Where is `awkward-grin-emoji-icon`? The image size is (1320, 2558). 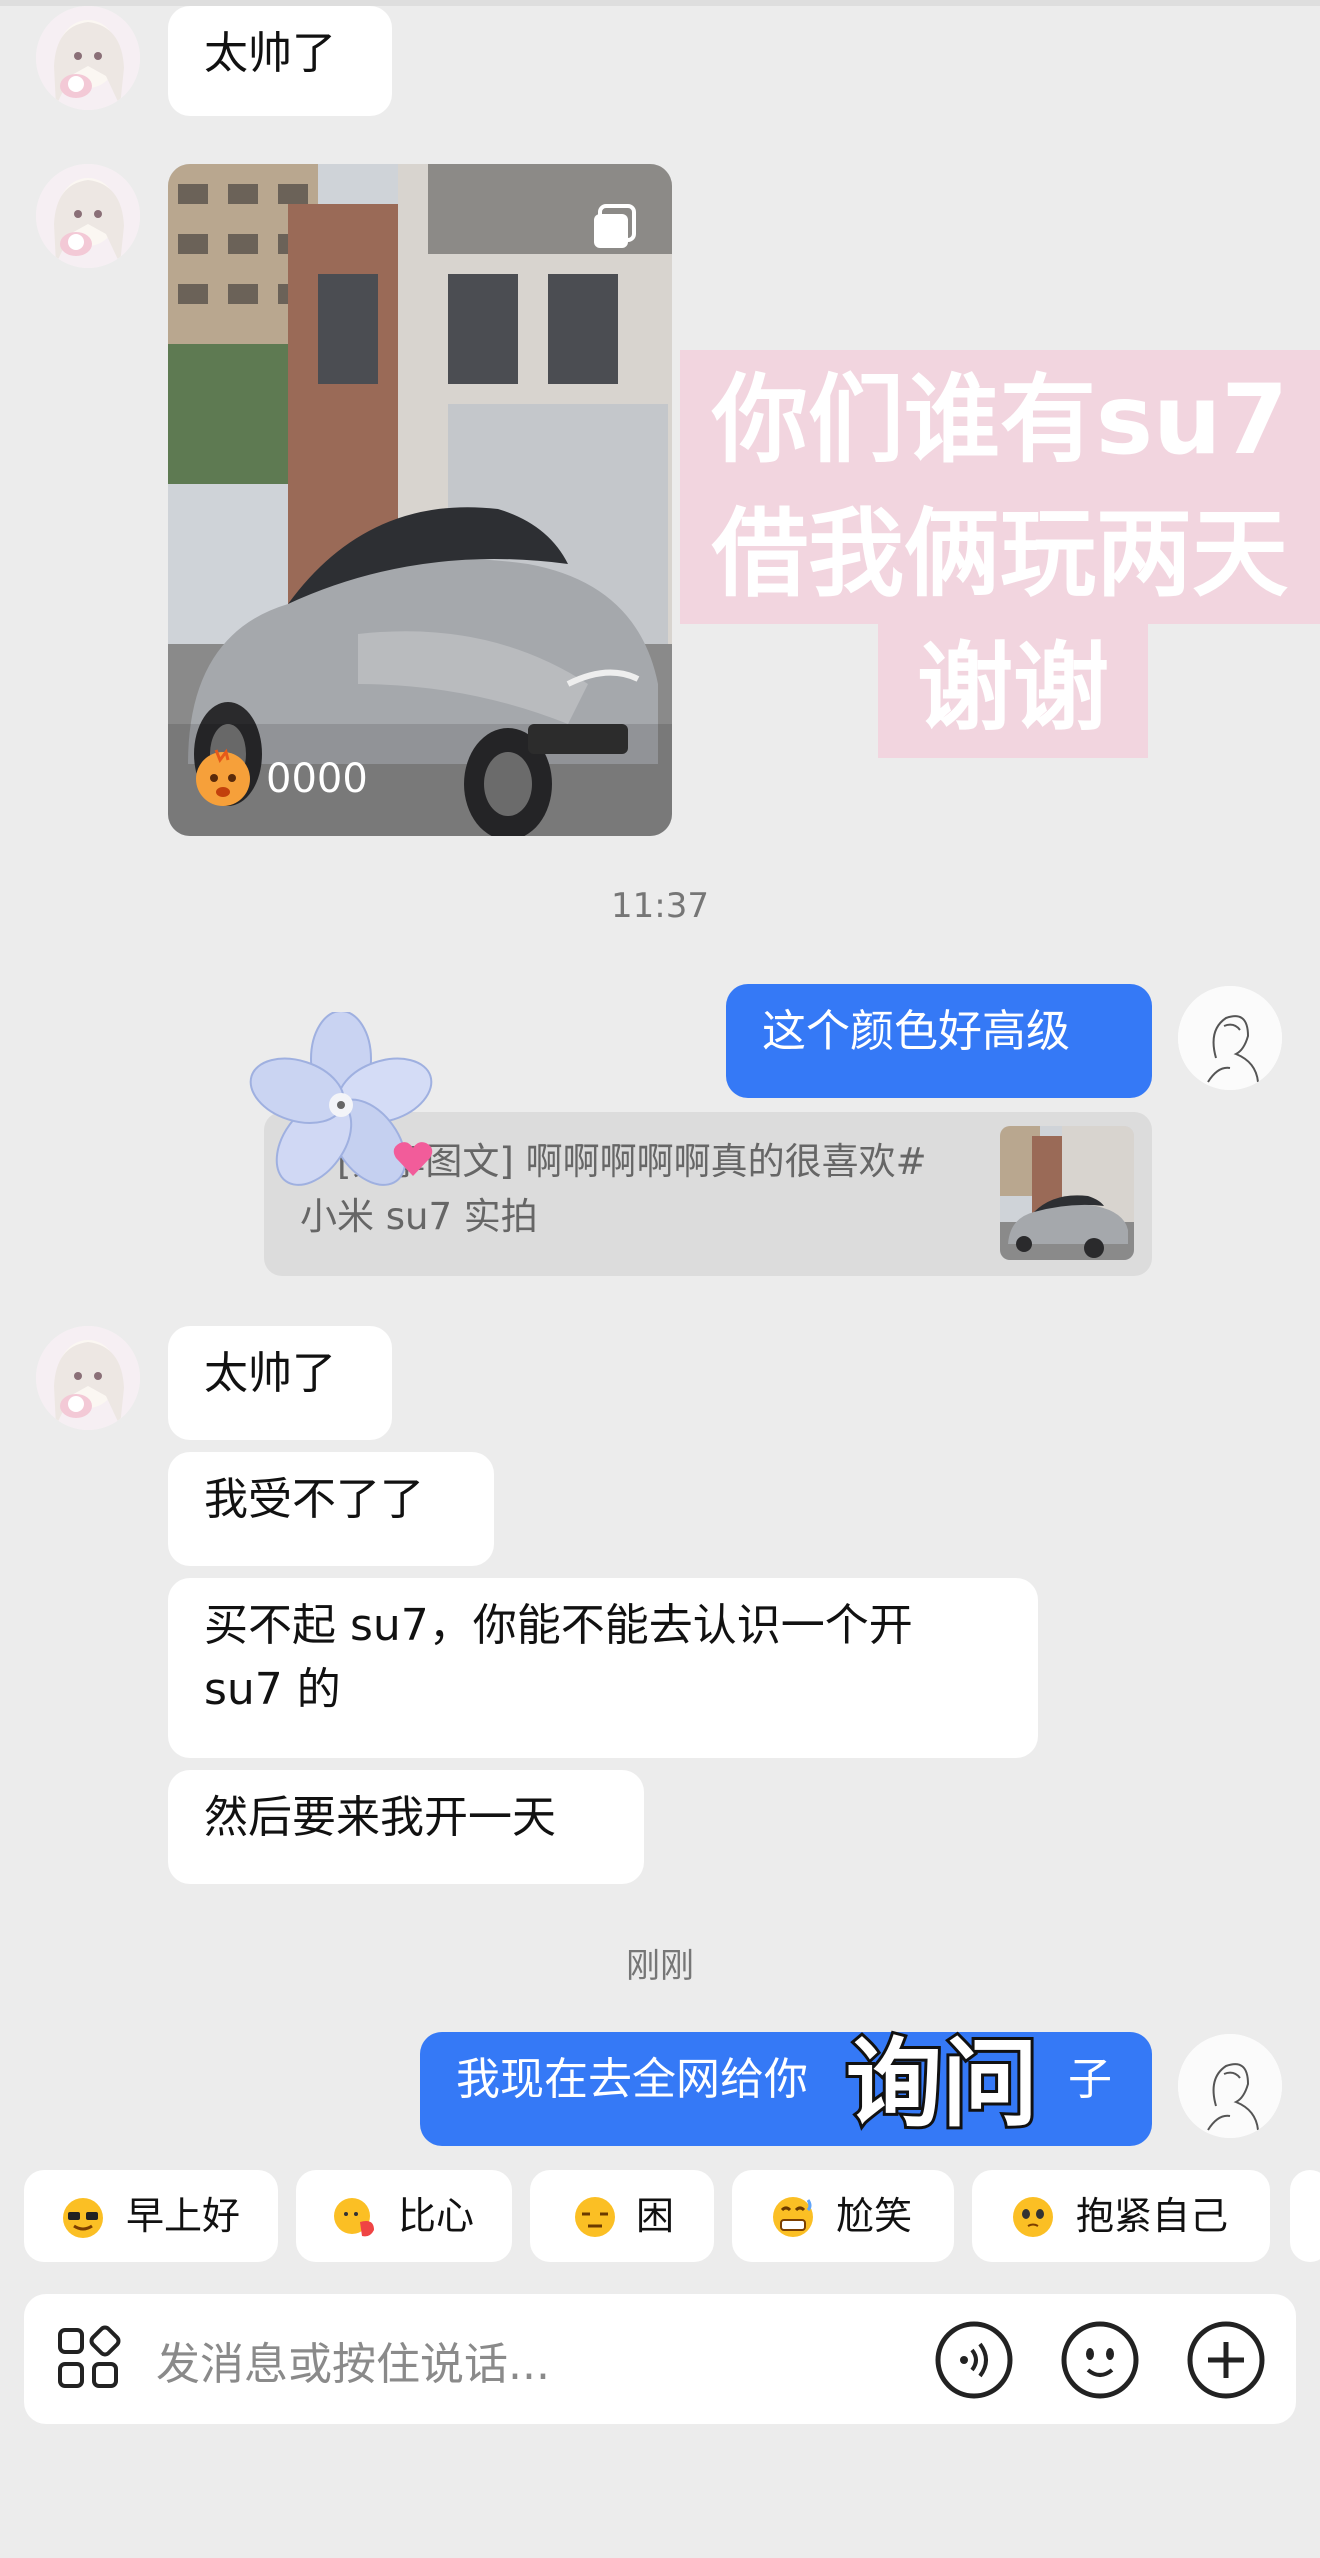
awkward-grin-emoji-icon is located at coordinates (793, 2217).